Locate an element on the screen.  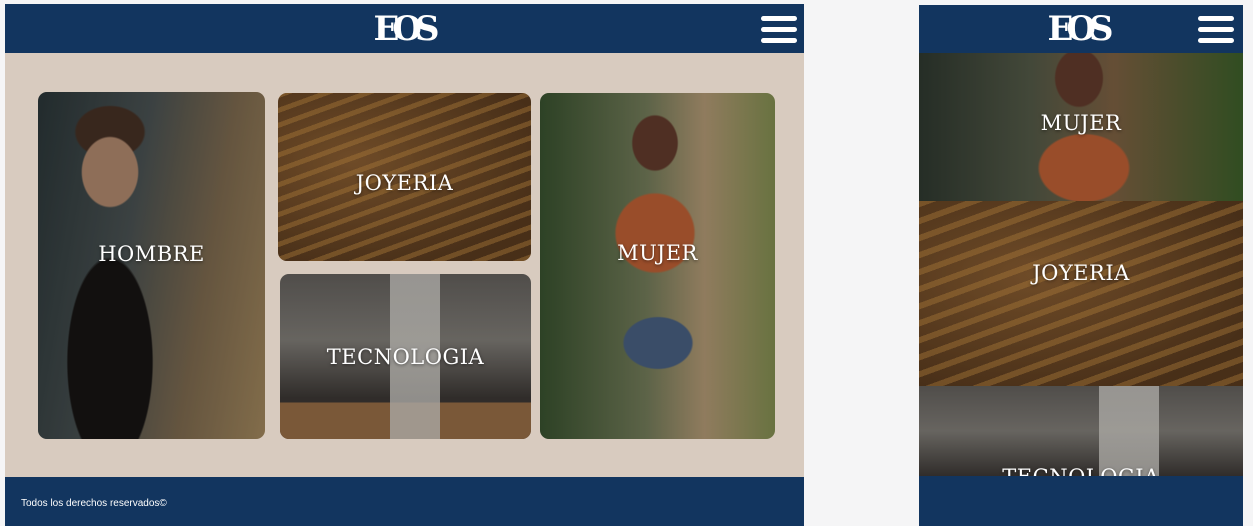
footer-copyright: Todos los derechos reservados© is located at coordinates (94, 503).